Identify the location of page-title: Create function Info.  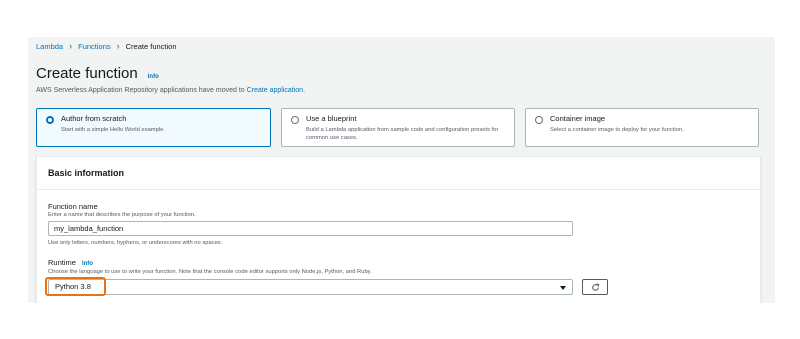
(97, 73).